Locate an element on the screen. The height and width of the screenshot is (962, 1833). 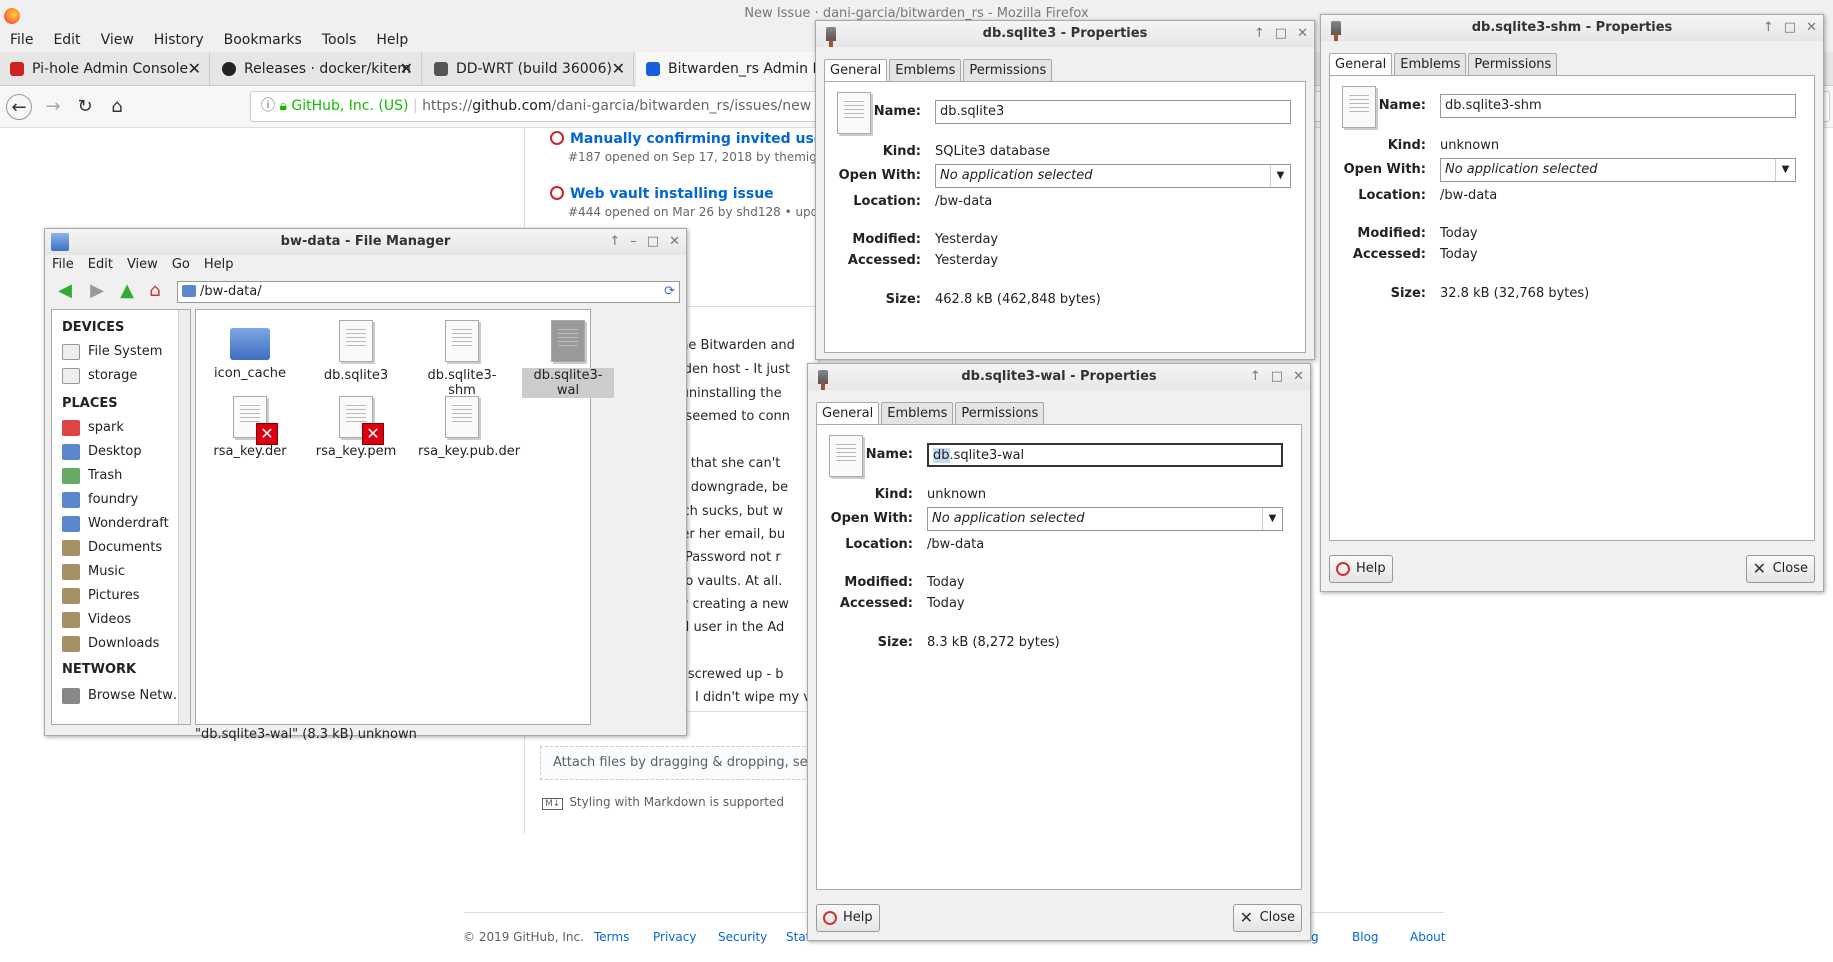
side-item-pictures: Pictures is located at coordinates (100, 596).